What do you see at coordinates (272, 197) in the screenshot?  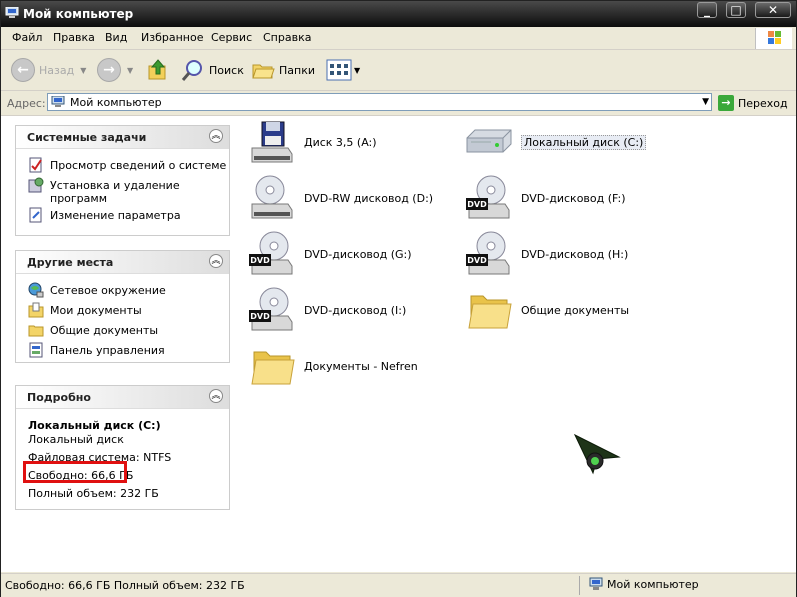 I see `cd-drive-icon` at bounding box center [272, 197].